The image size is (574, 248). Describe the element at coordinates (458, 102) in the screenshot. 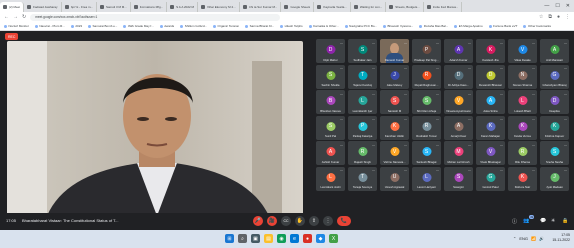

I see `participant-tile: V ⋯ Vineeta Ayushmann` at that location.